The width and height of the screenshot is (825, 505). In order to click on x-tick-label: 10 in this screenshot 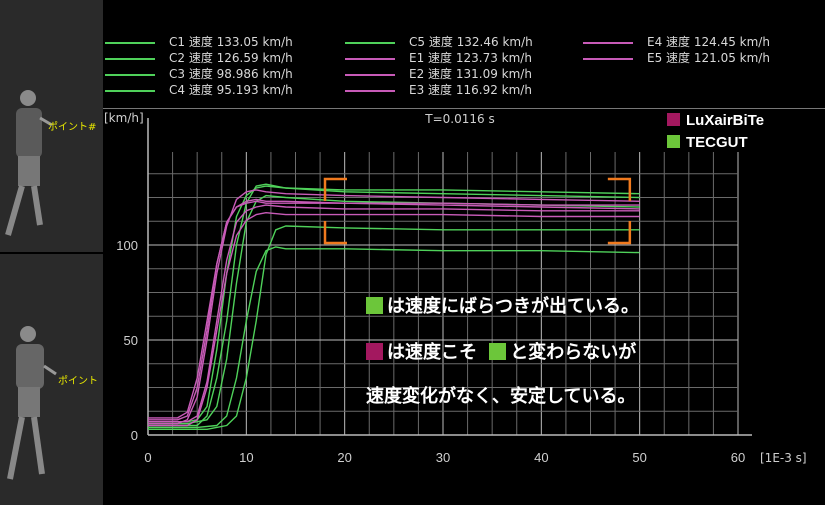, I will do `click(246, 457)`.